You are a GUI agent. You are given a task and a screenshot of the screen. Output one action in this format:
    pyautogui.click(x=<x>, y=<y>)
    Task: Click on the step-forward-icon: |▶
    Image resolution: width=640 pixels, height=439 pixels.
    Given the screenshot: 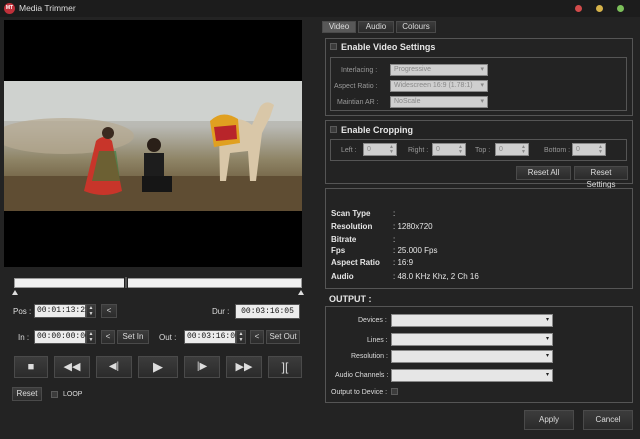 What is the action you would take?
    pyautogui.click(x=202, y=367)
    